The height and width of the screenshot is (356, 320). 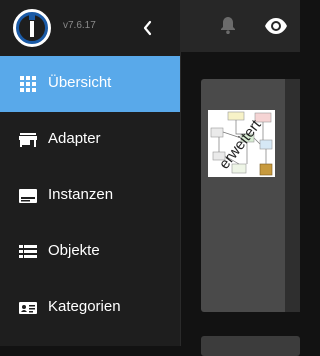 I want to click on app-version: v7.6.17, so click(x=79, y=25).